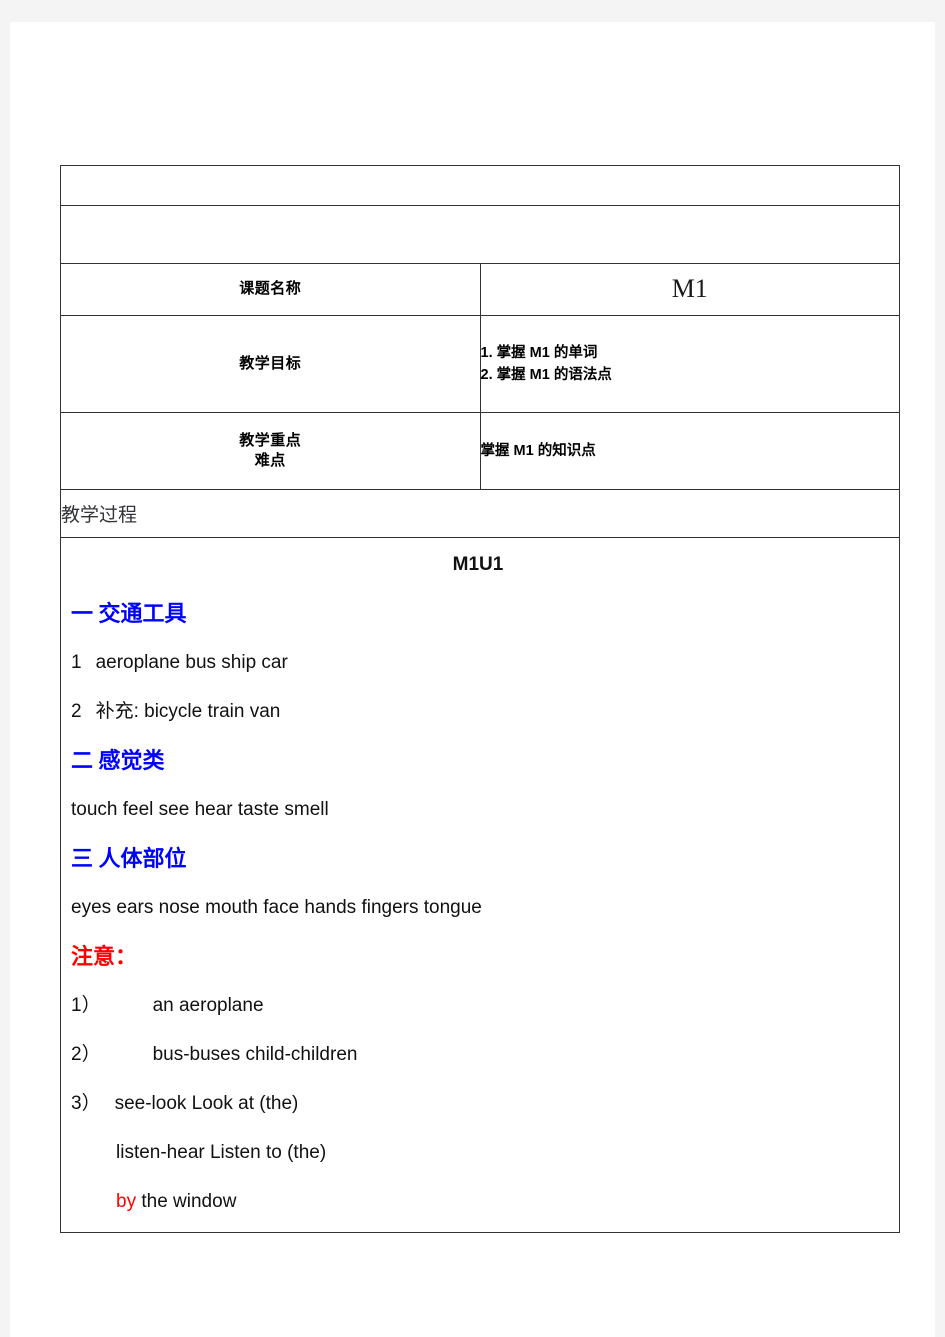 Image resolution: width=945 pixels, height=1337 pixels. I want to click on table-row-process: 教学过程, so click(480, 513).